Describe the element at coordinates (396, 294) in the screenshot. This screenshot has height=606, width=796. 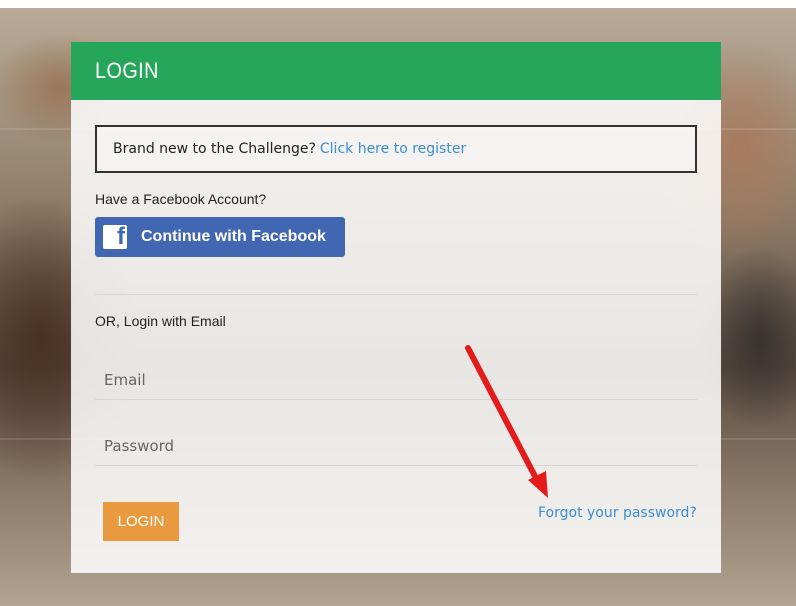
I see `divider` at that location.